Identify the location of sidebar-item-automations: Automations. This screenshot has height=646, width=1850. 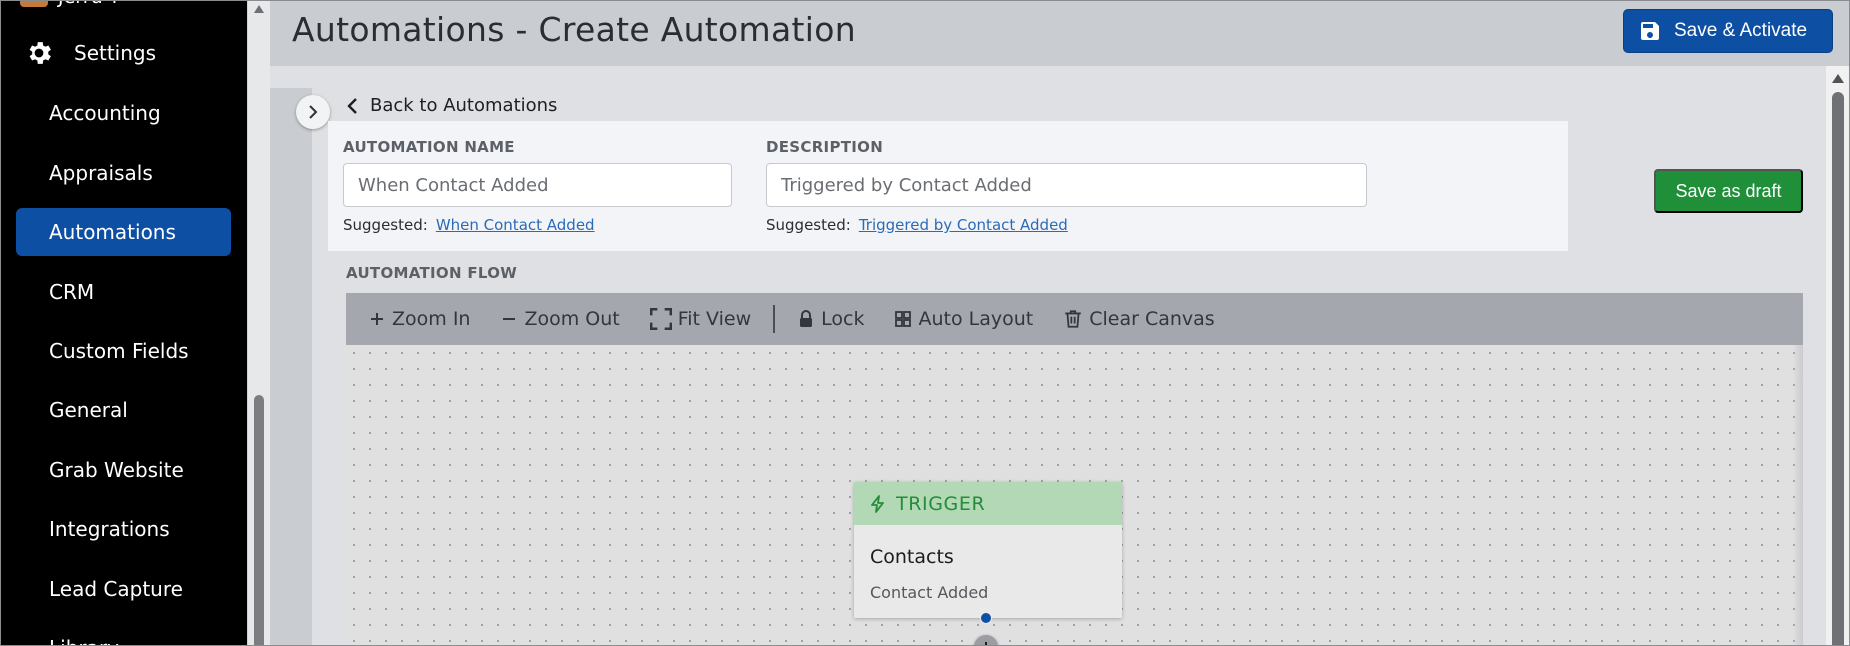
(123, 232).